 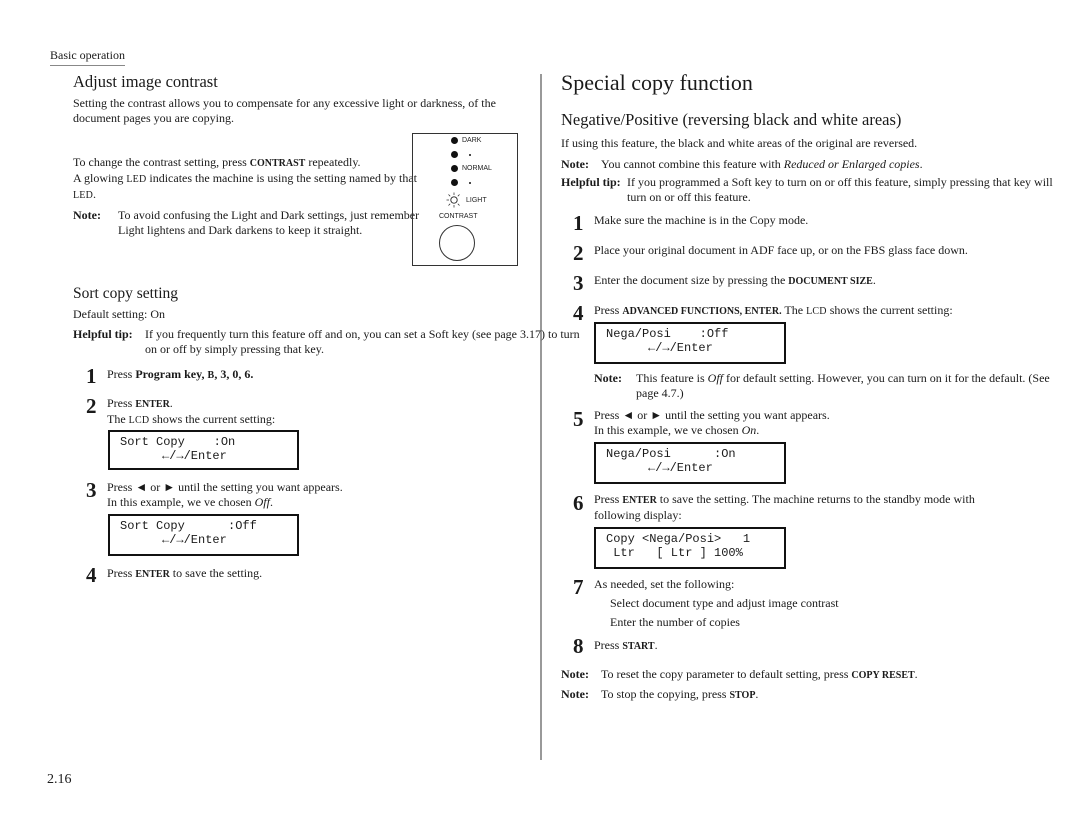 What do you see at coordinates (453, 200) in the screenshot?
I see `glowing-led-icon` at bounding box center [453, 200].